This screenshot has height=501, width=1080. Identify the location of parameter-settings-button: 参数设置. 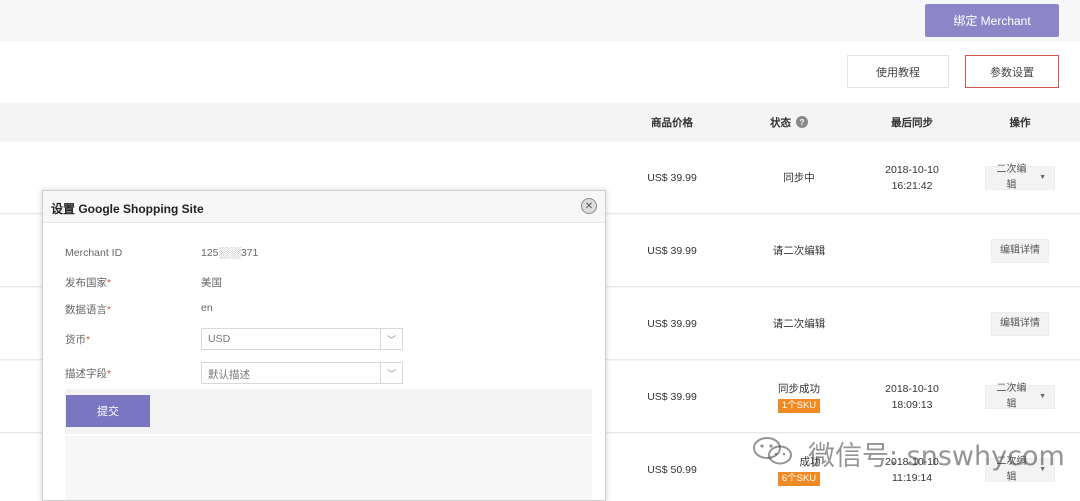
(1012, 71).